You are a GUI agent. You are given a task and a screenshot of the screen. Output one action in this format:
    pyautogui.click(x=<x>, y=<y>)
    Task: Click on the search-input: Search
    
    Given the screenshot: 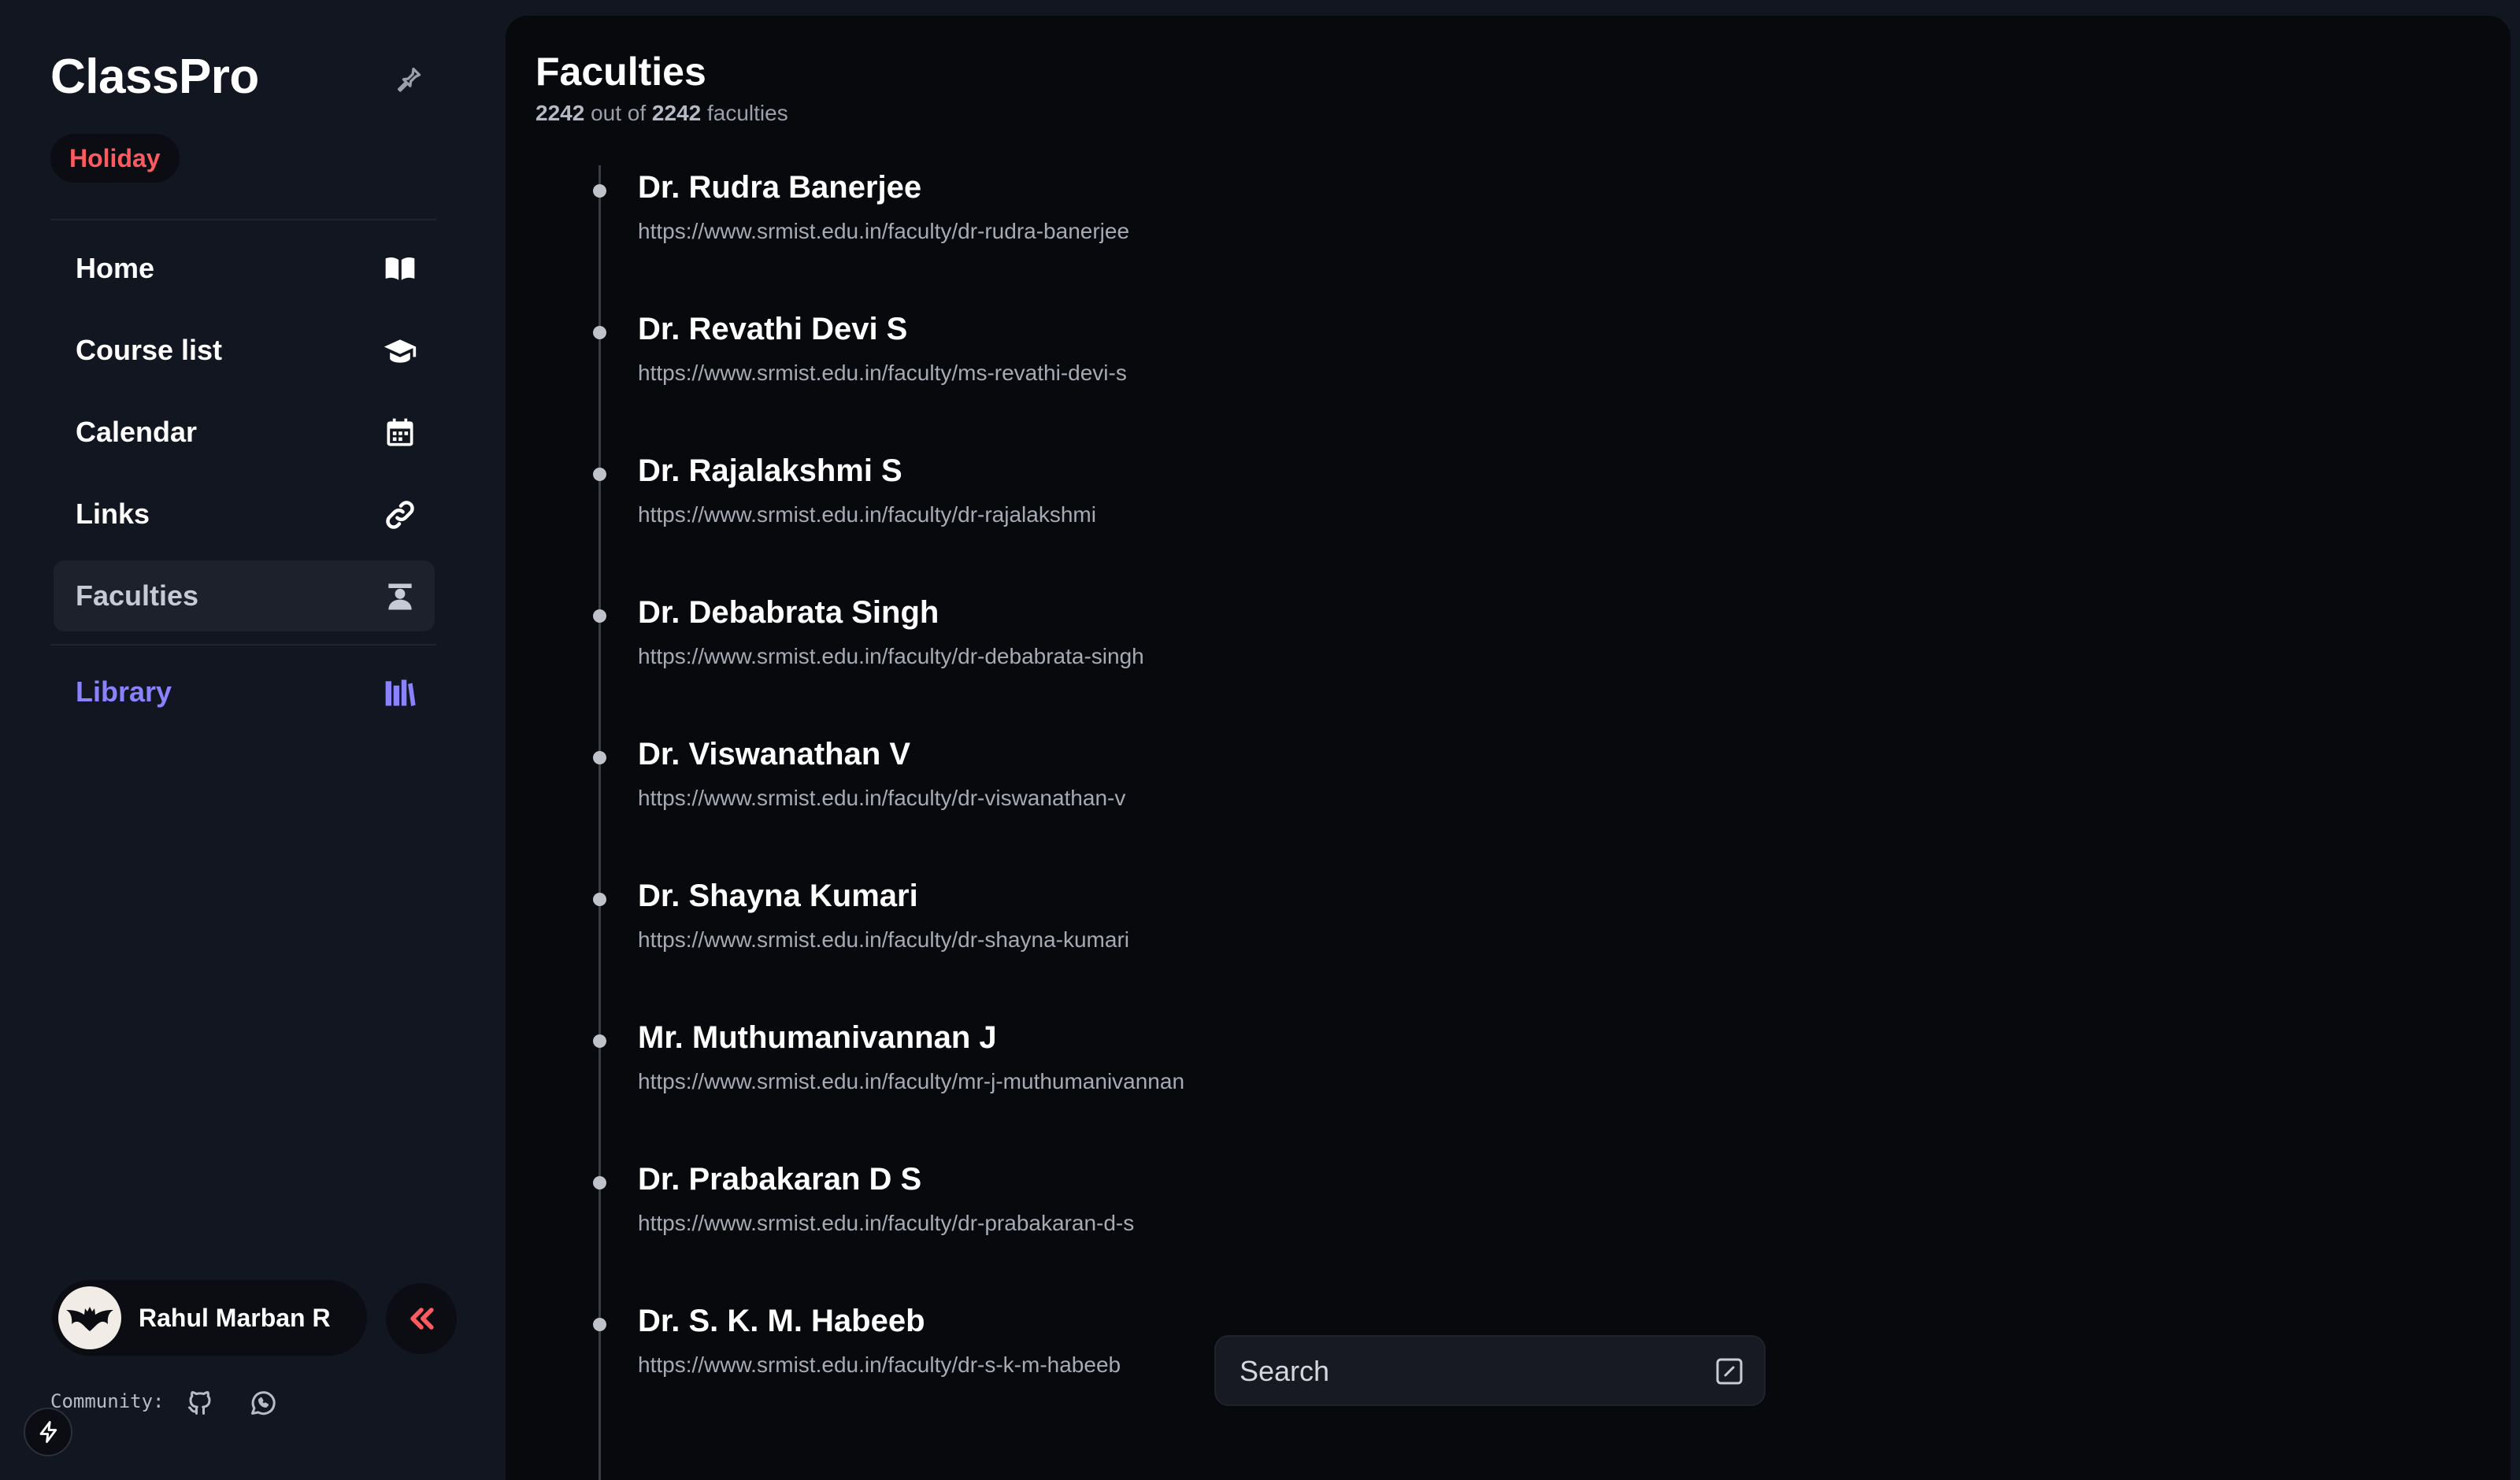 What is the action you would take?
    pyautogui.click(x=1490, y=1370)
    